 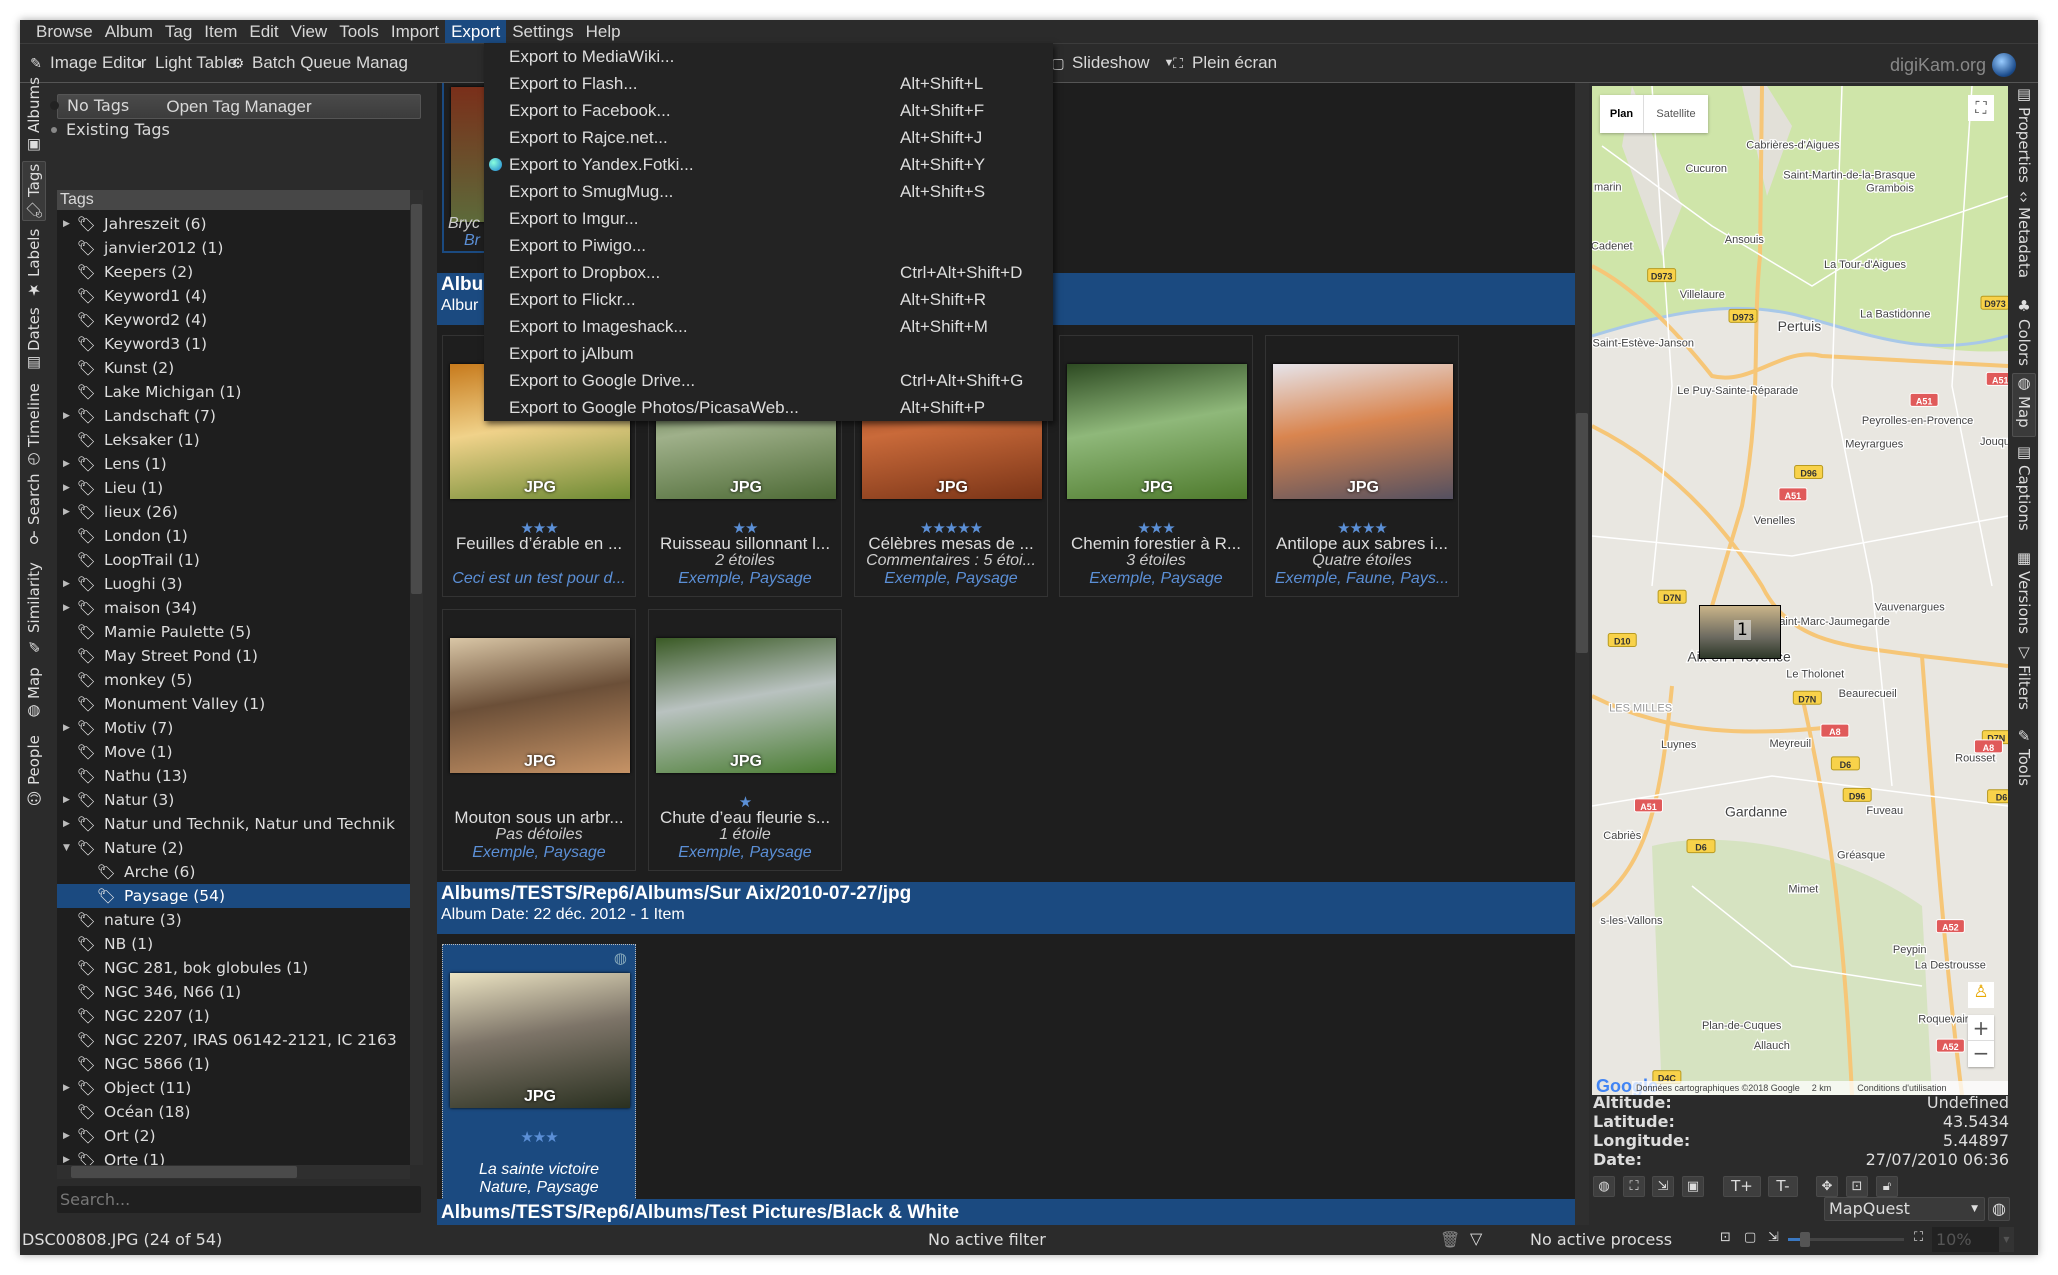 I want to click on menu-settings: Settings, so click(x=542, y=31).